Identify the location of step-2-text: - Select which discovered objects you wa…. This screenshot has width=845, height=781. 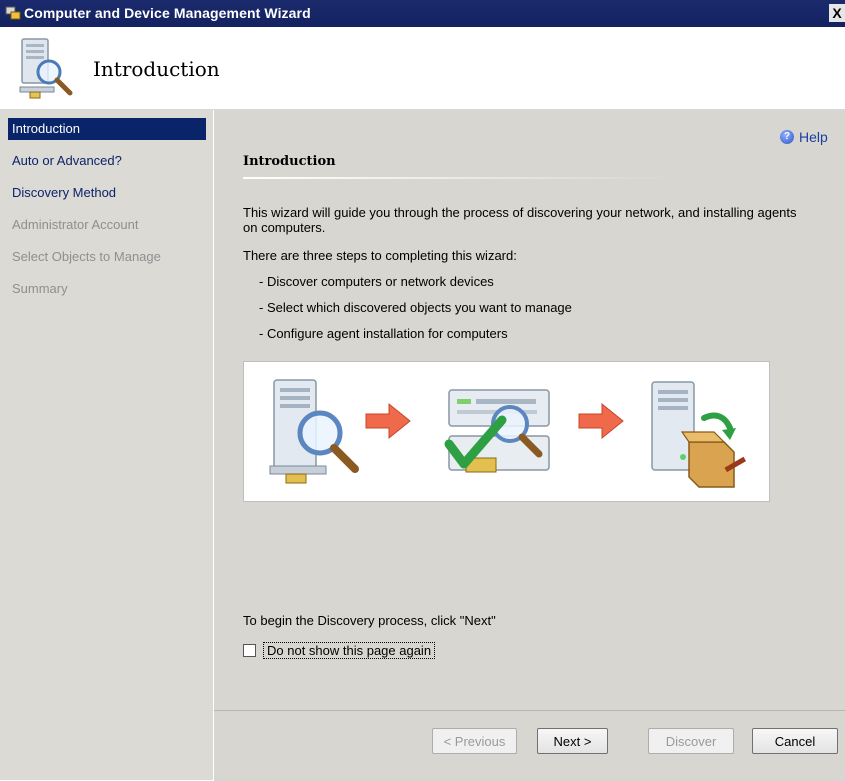
(415, 307).